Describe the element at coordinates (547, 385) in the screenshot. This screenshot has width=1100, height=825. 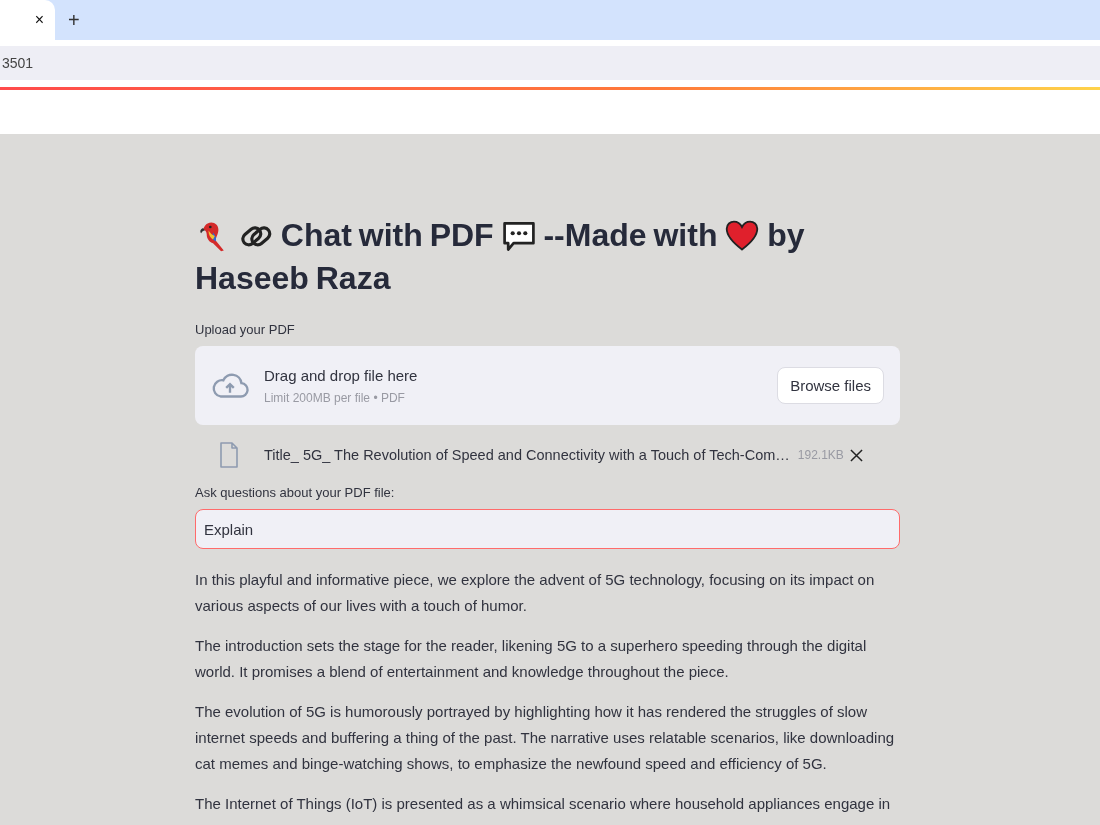
I see `file-dropzone: Drag and drop file here Limit 200MB per file • PDF Browse files` at that location.